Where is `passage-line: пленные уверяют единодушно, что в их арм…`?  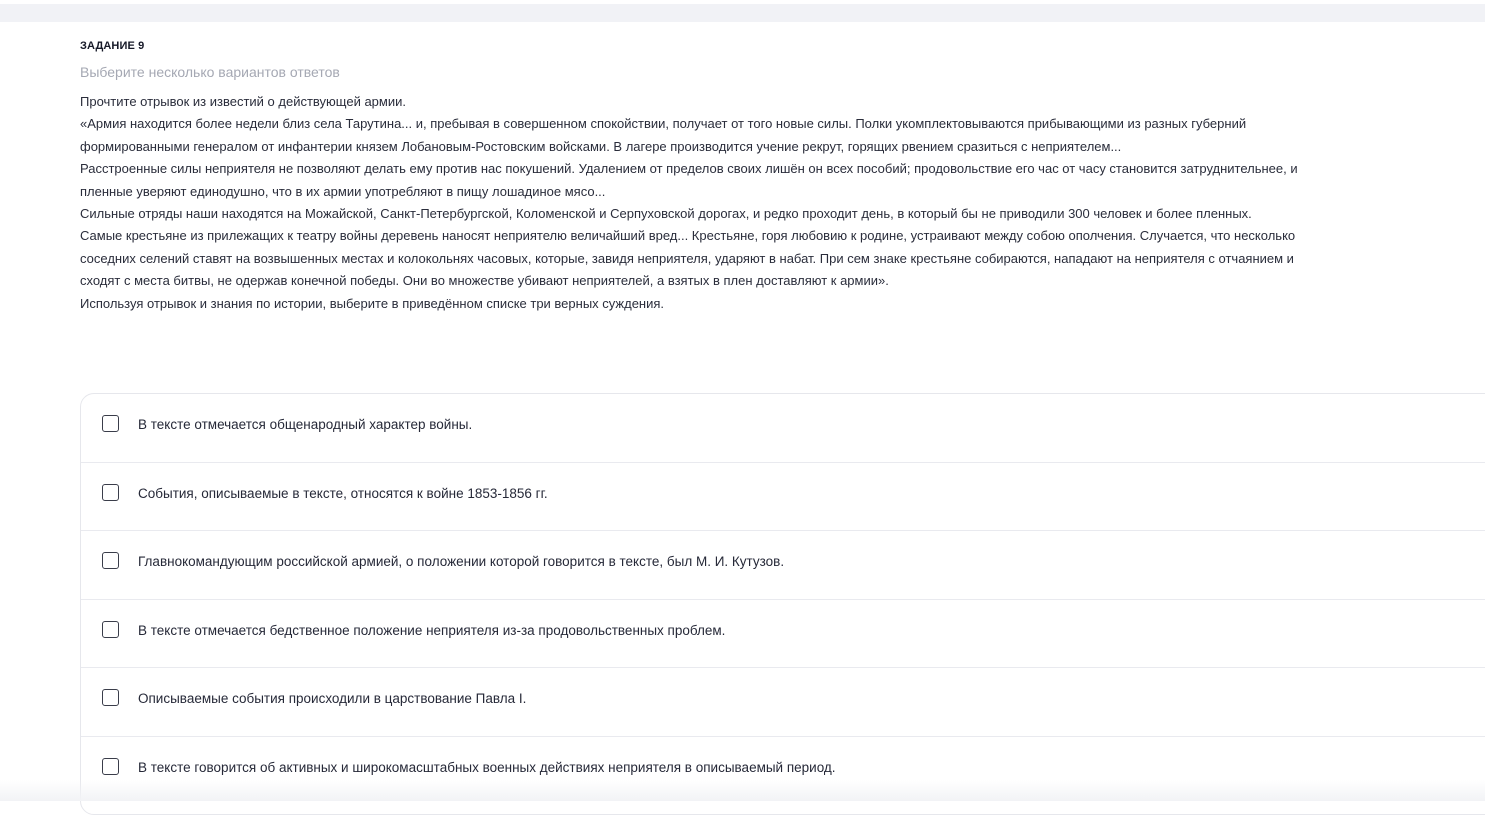 passage-line: пленные уверяют единодушно, что в их арм… is located at coordinates (343, 191).